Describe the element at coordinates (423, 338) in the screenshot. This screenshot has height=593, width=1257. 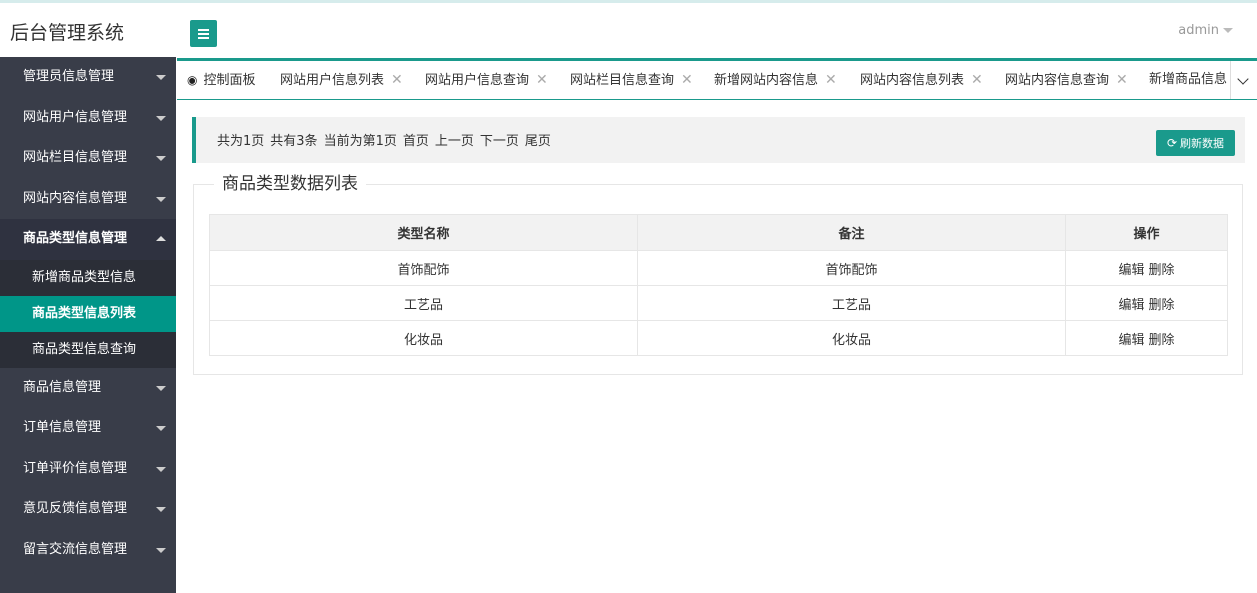
I see `cell-name: 化妆品` at that location.